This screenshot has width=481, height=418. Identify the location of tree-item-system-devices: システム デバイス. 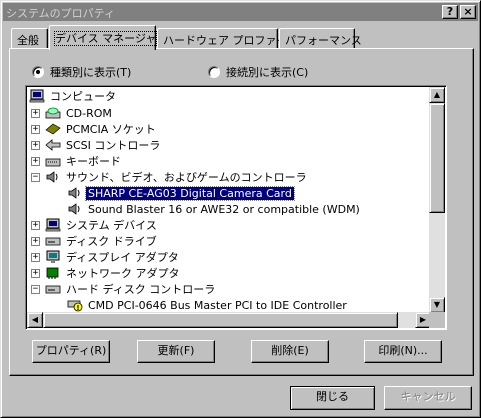
(102, 225).